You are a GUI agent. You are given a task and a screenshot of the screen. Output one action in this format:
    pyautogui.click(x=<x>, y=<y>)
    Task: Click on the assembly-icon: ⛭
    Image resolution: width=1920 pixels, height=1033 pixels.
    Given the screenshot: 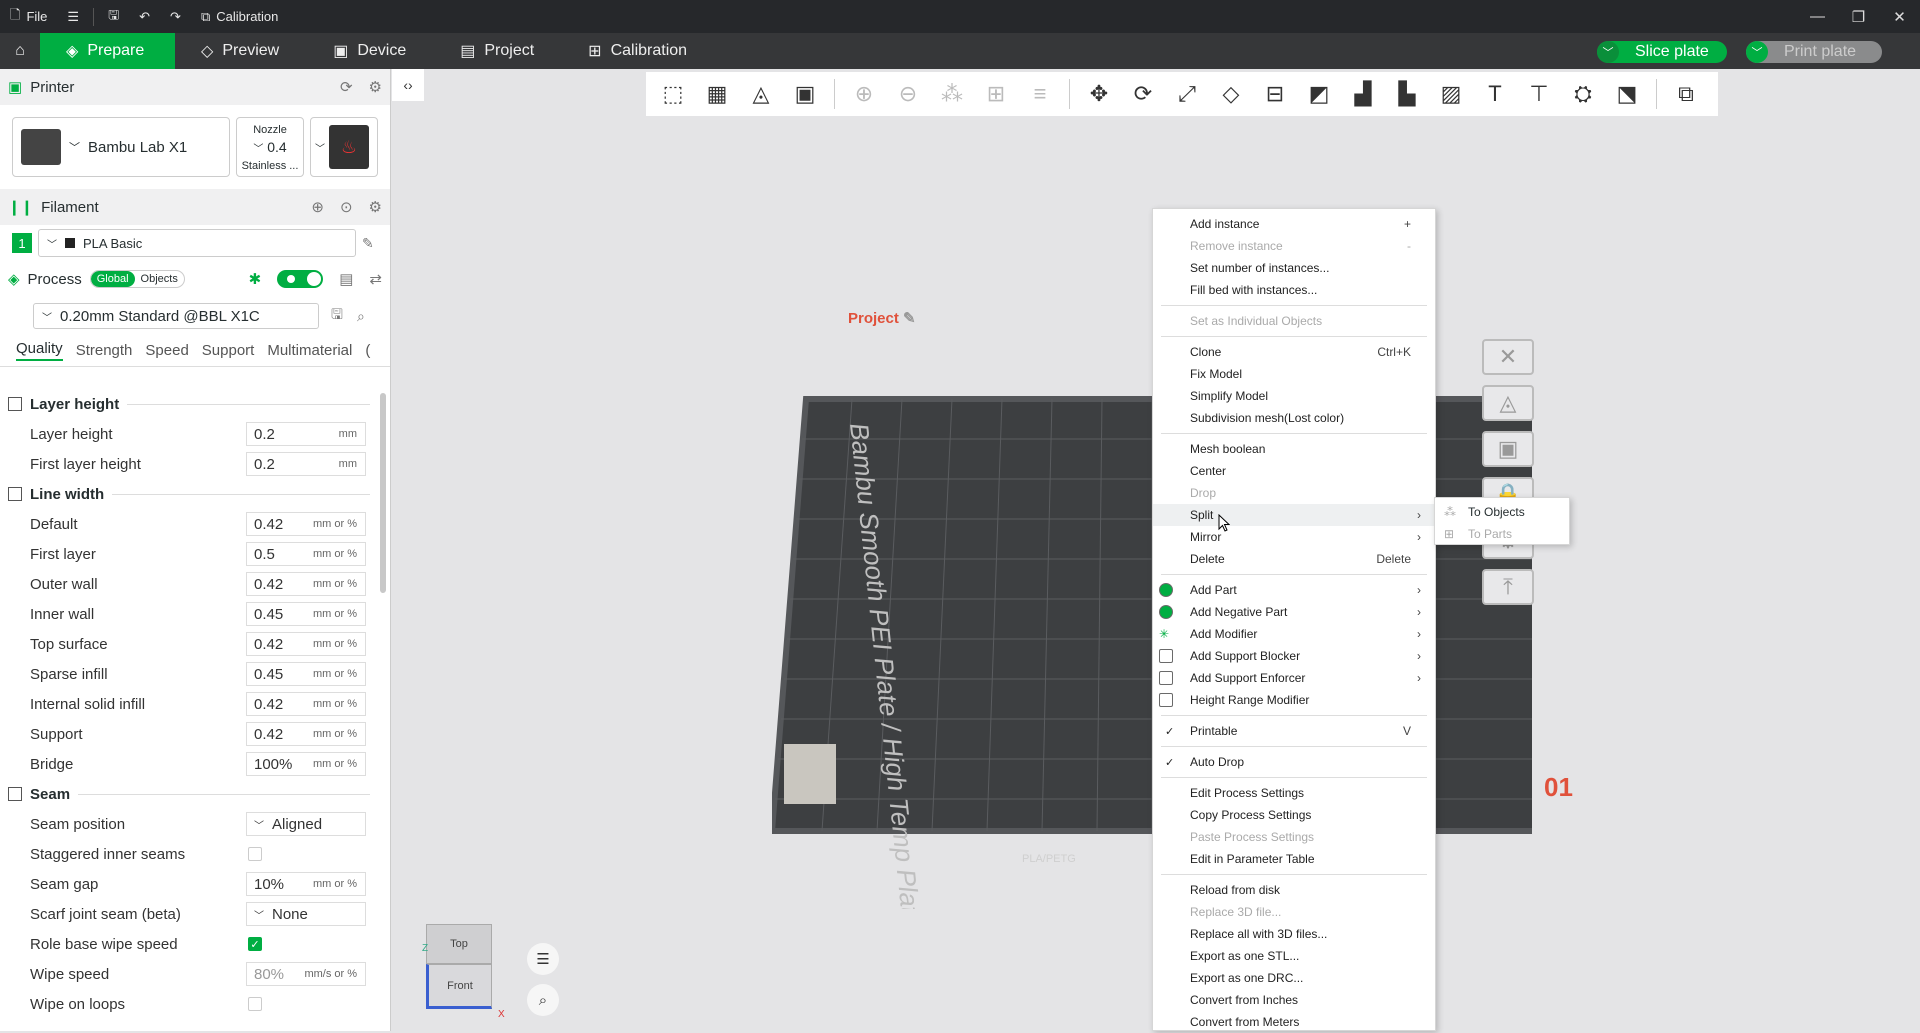 What is the action you would take?
    pyautogui.click(x=1583, y=94)
    